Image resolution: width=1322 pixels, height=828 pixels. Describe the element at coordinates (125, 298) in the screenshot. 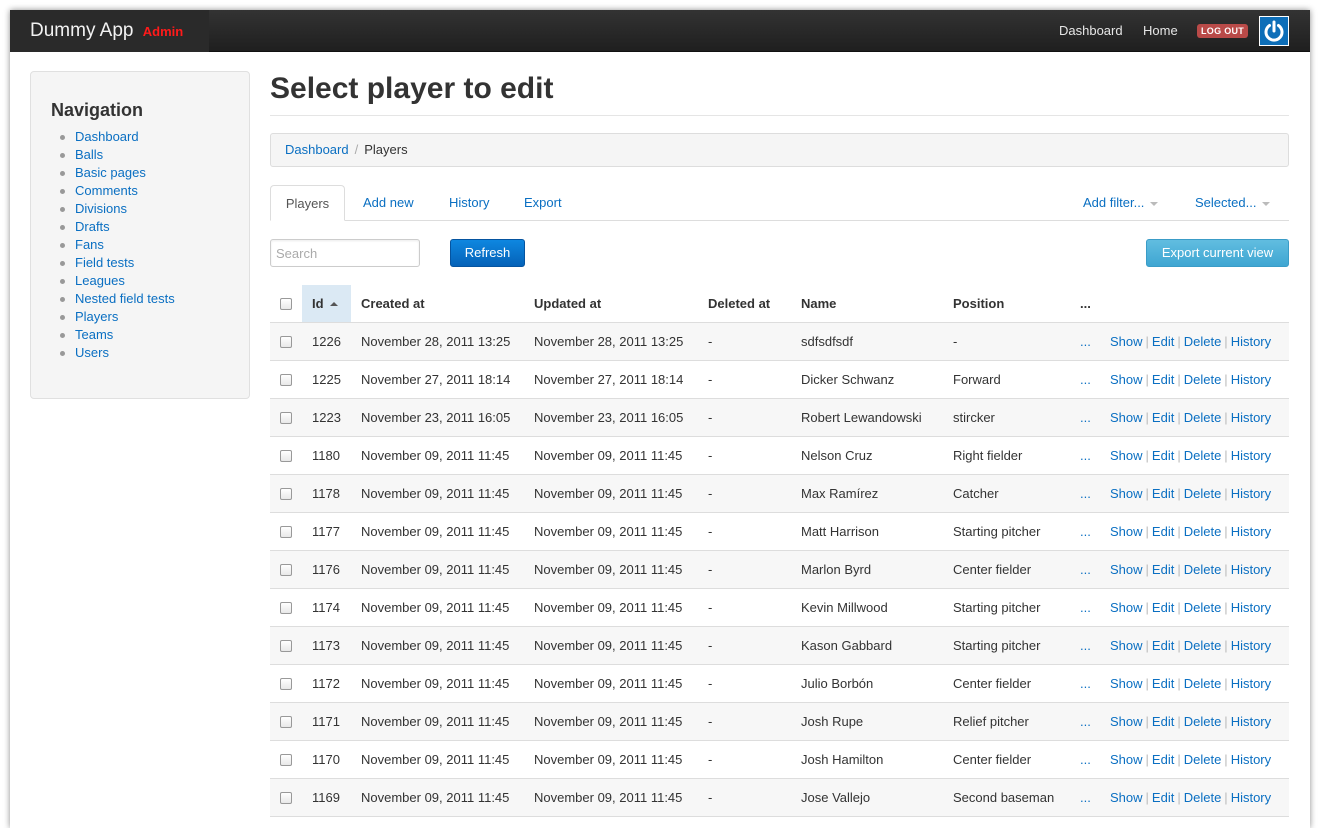

I see `sidebar-link-nested-field-tests: Nested field tests` at that location.